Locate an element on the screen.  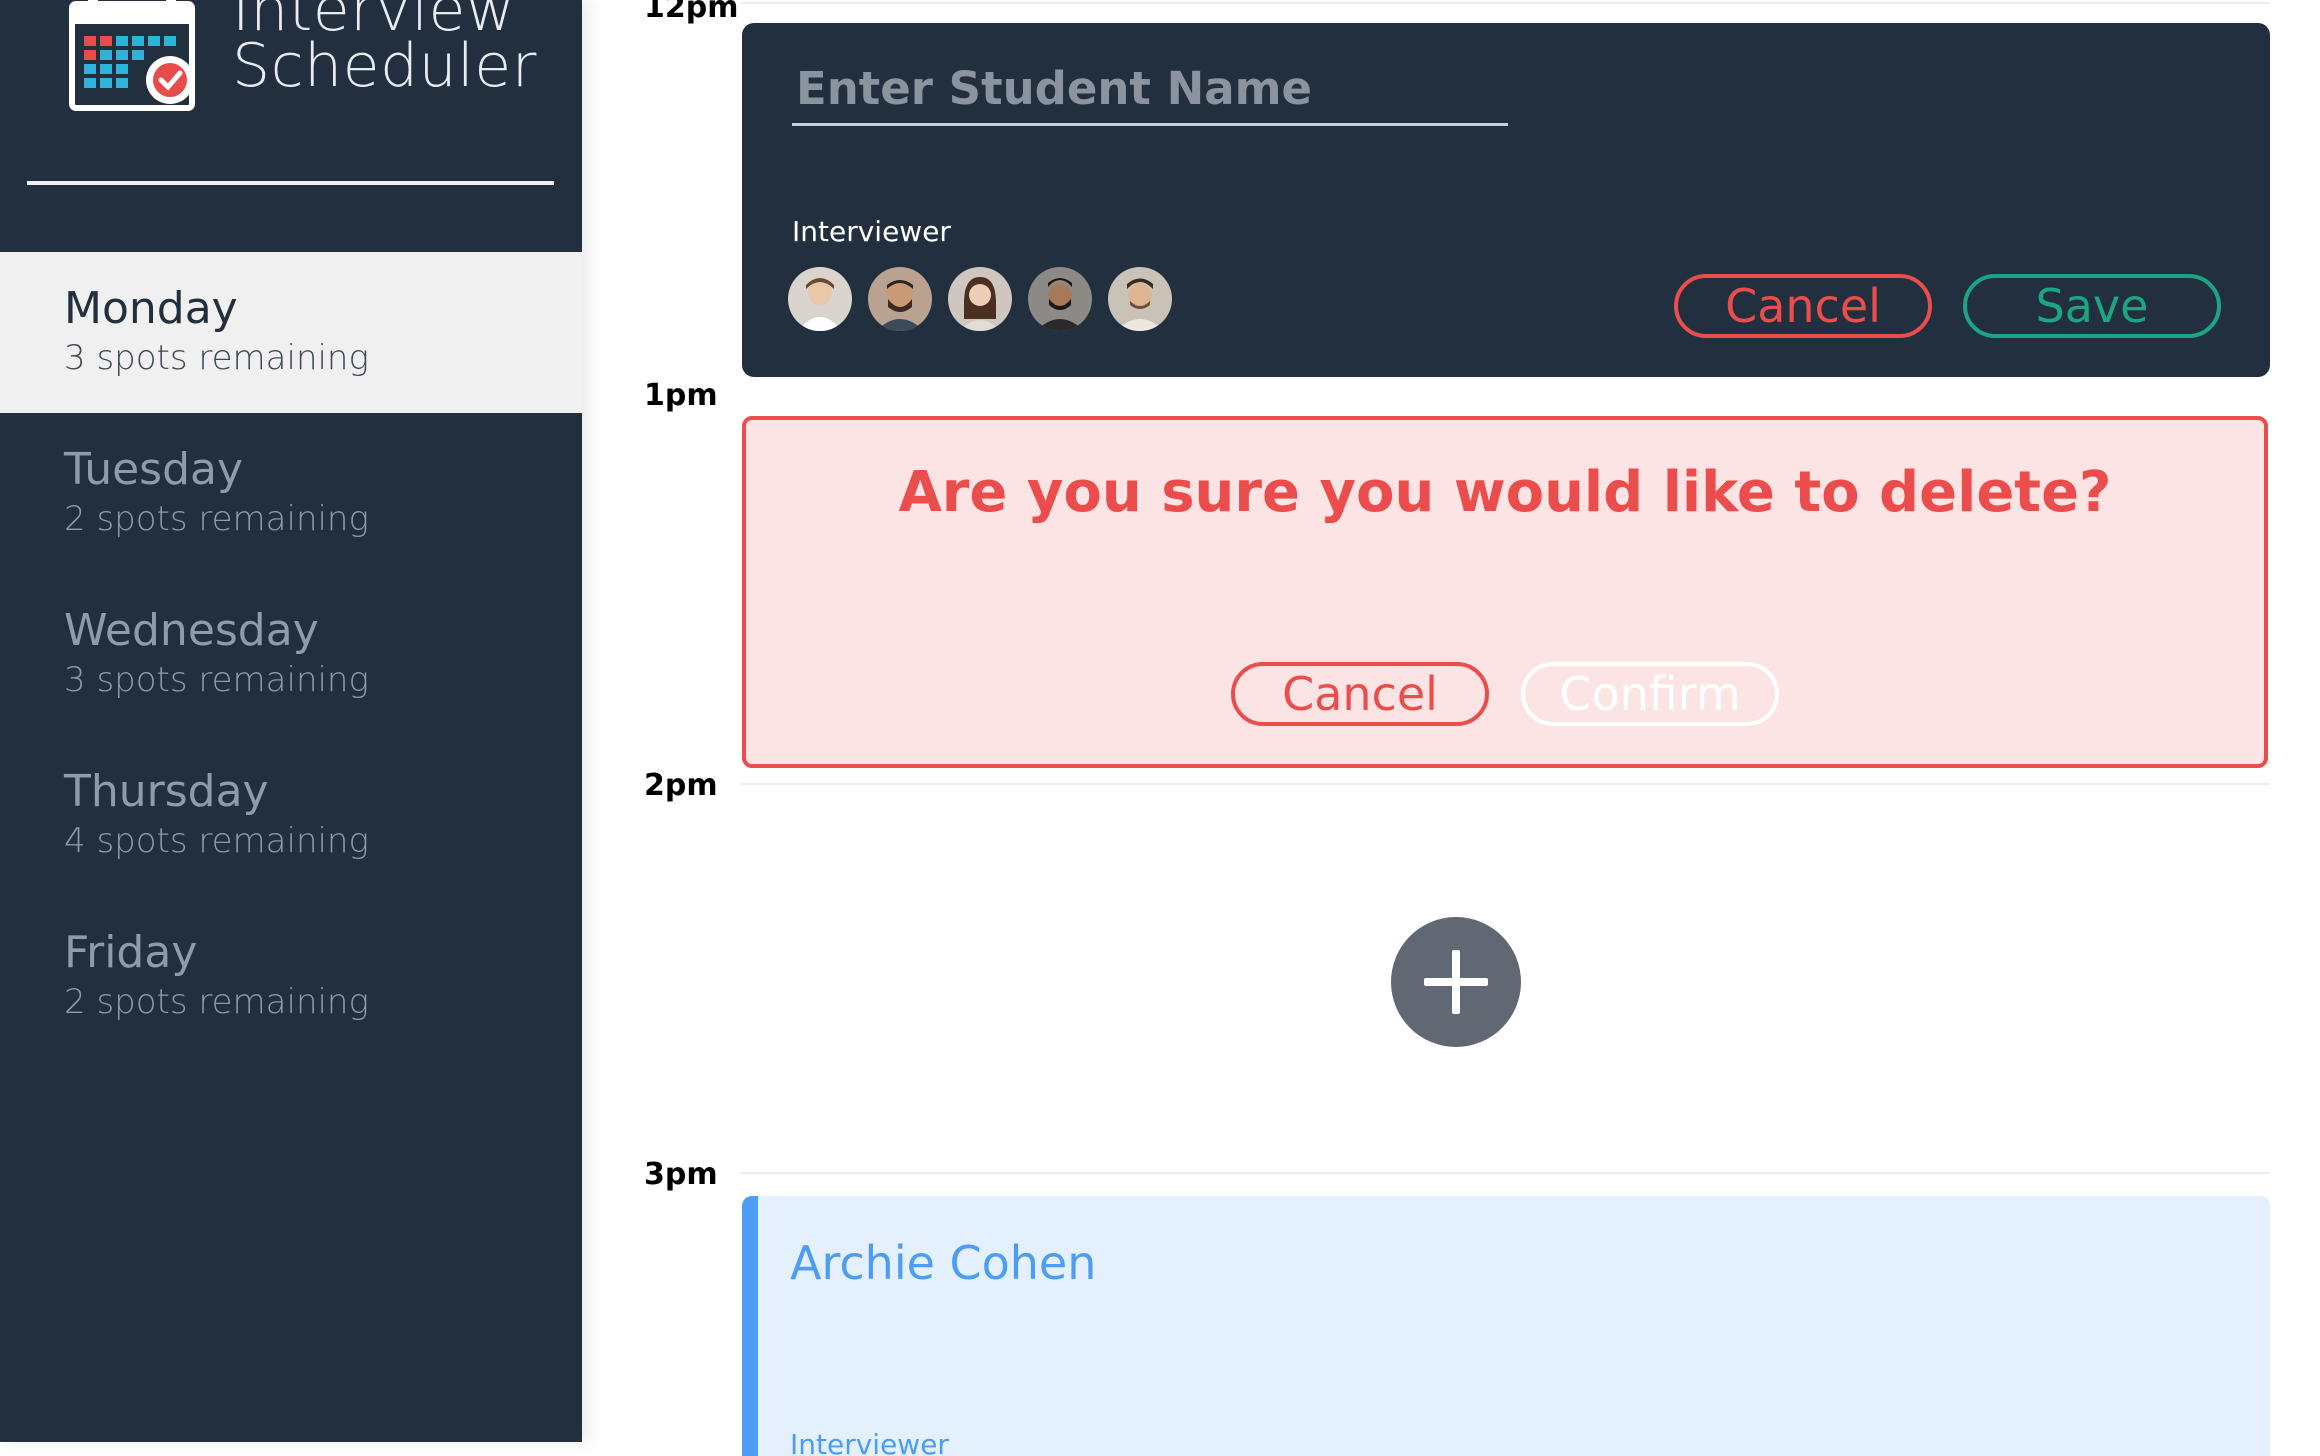
day-item-friday: Friday 2 spots remaining is located at coordinates (291, 976).